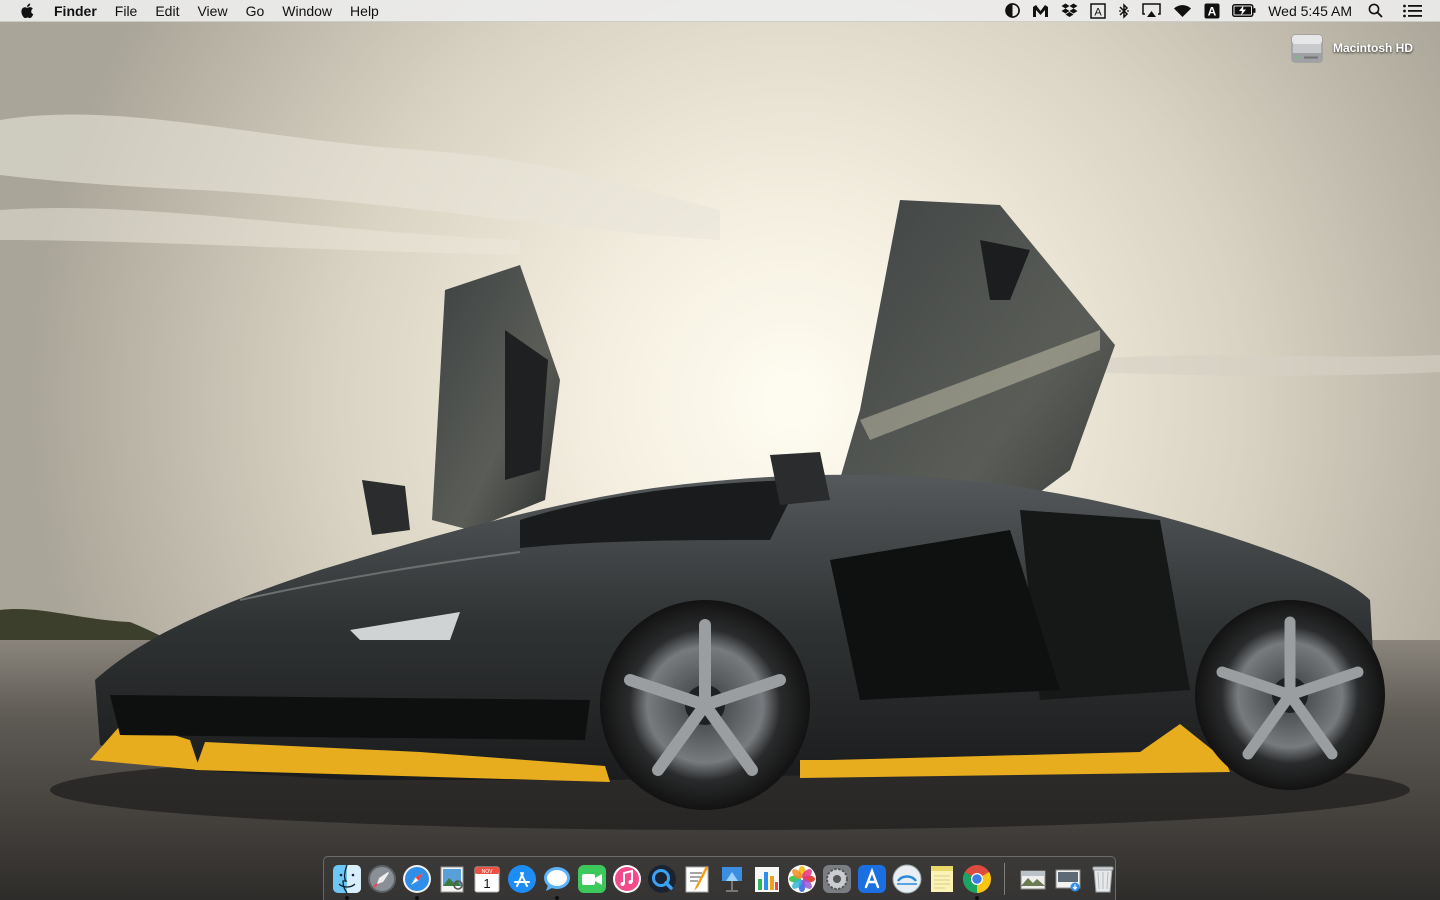  I want to click on dock-stack-downloads, so click(1068, 879).